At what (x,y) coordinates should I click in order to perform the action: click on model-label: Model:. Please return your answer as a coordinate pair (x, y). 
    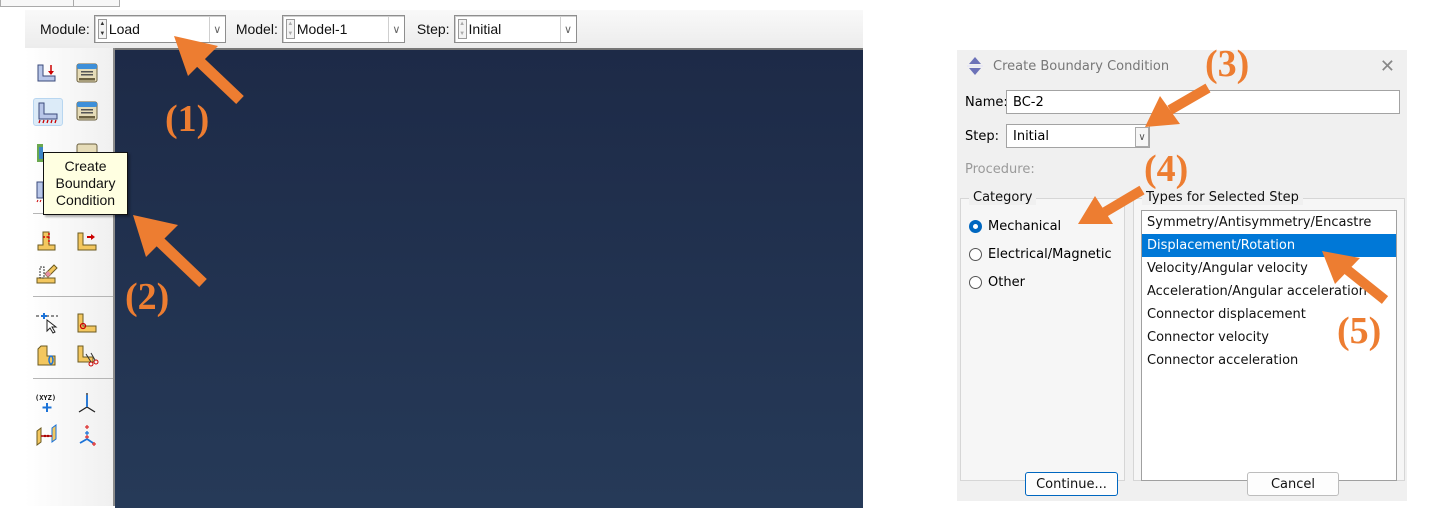
    Looking at the image, I should click on (256, 29).